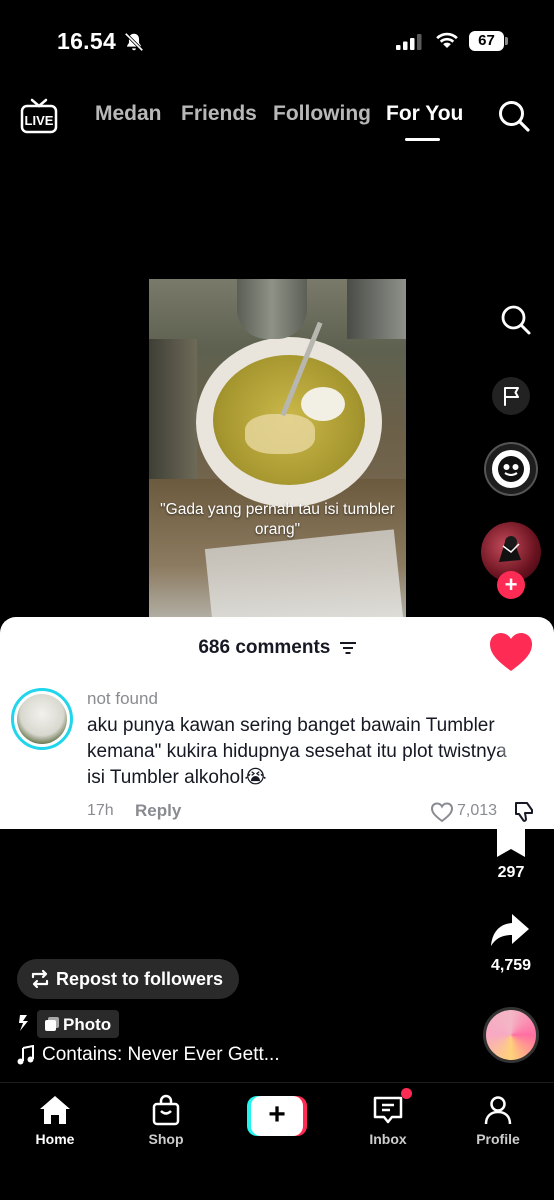 This screenshot has width=554, height=1200. I want to click on commenter-avatar, so click(42, 719).